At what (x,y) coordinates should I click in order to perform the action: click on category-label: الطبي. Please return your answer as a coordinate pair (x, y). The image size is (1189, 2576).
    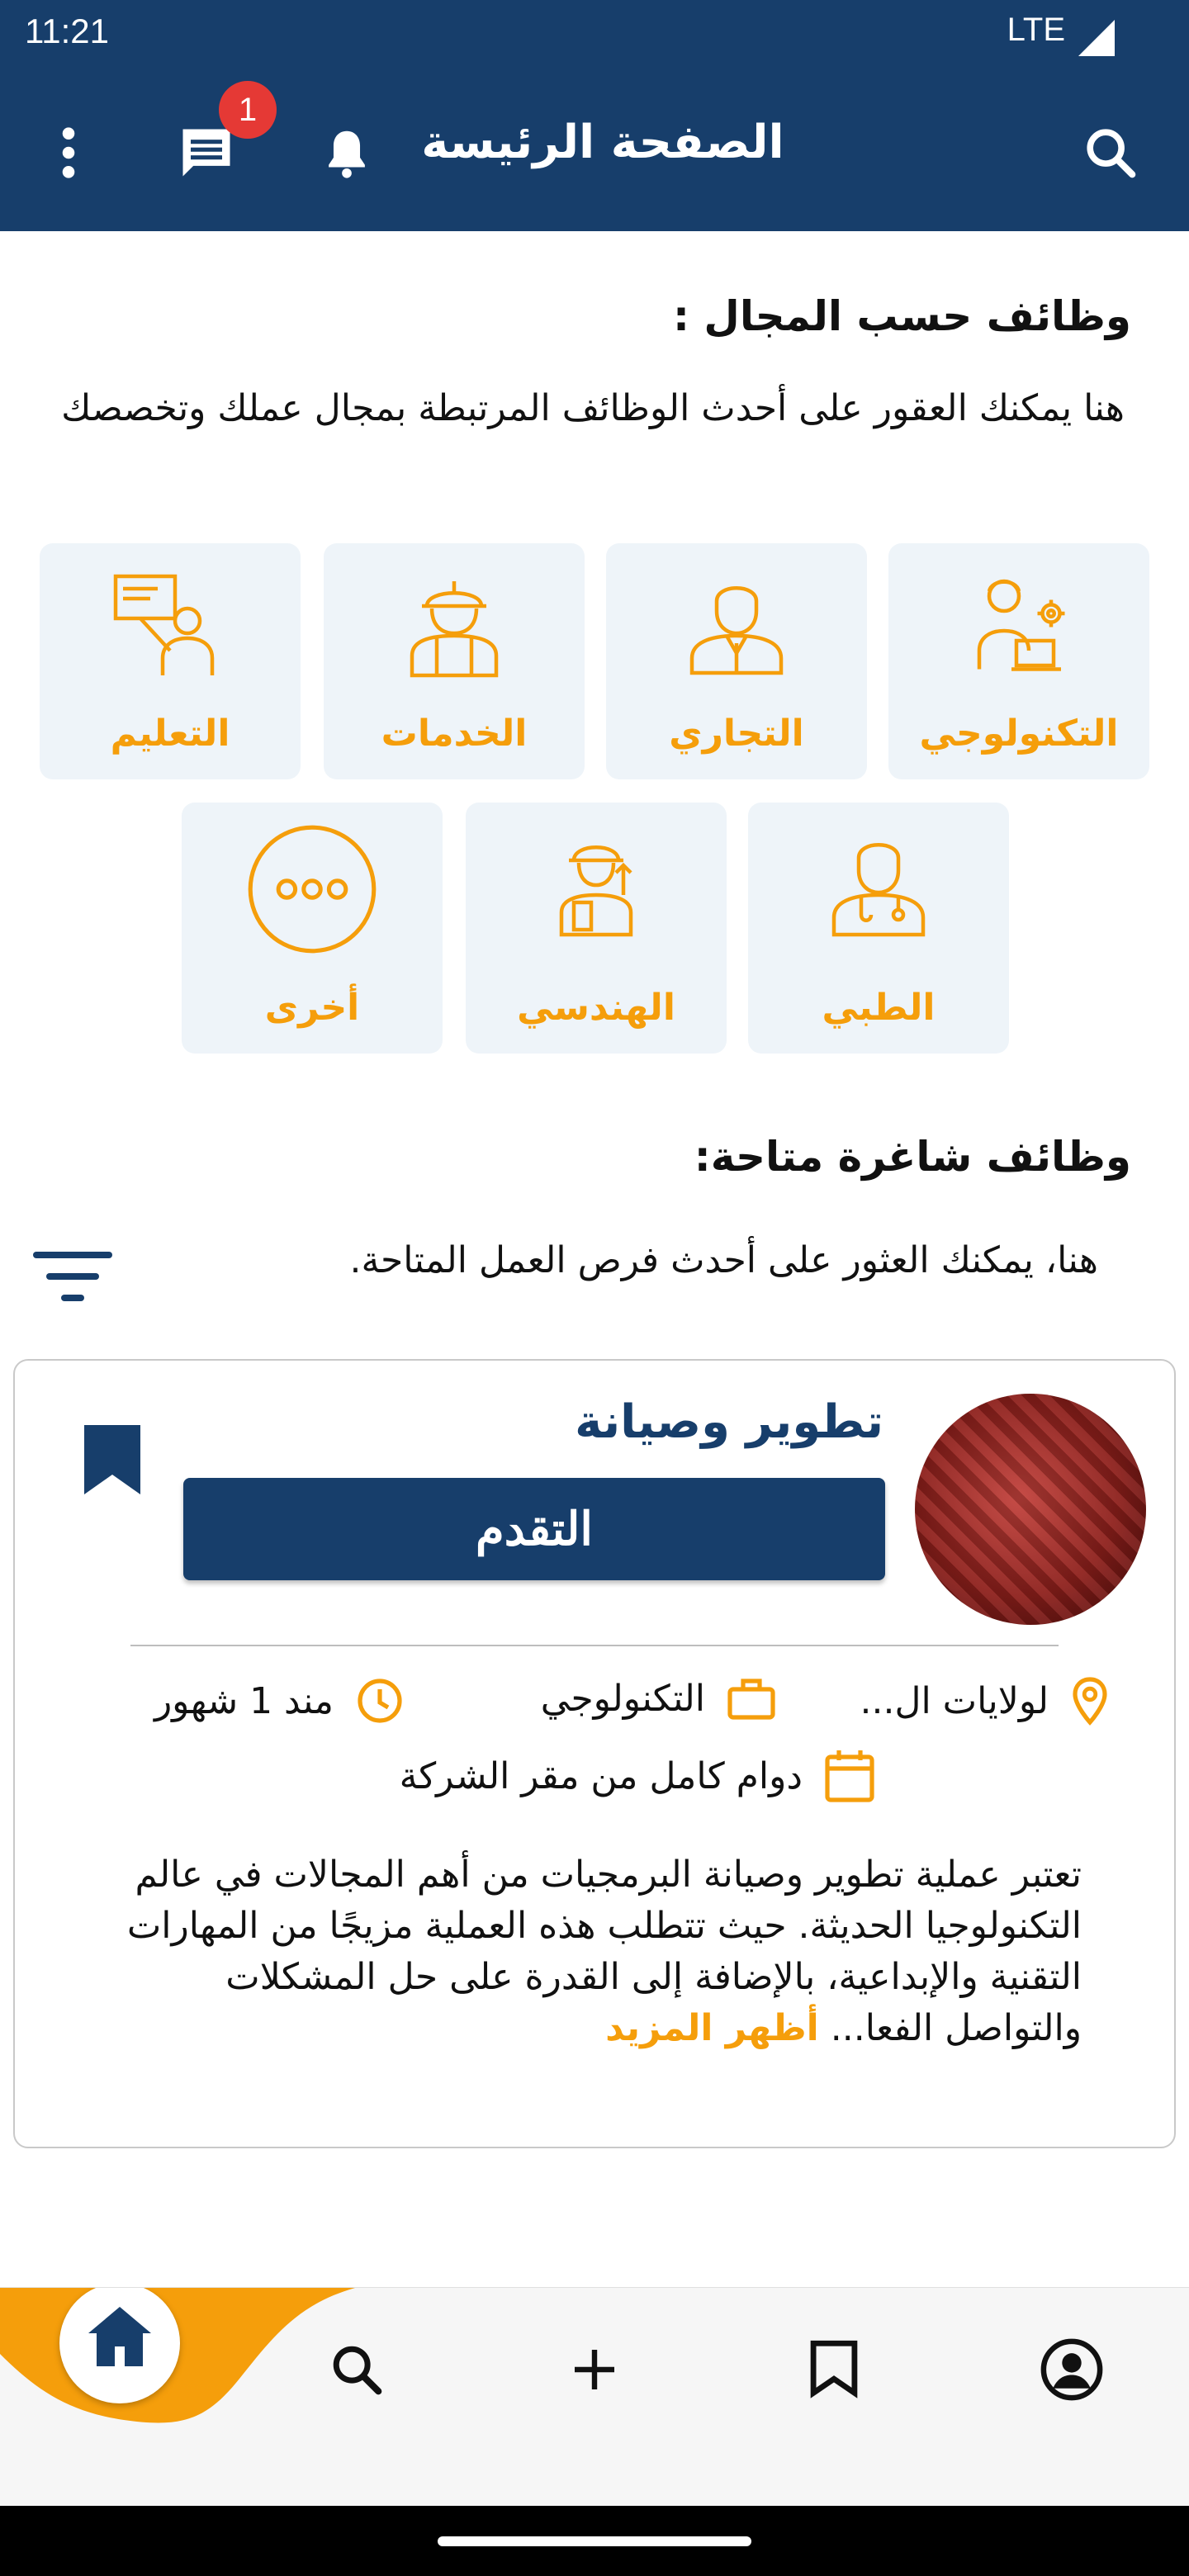
    Looking at the image, I should click on (879, 1008).